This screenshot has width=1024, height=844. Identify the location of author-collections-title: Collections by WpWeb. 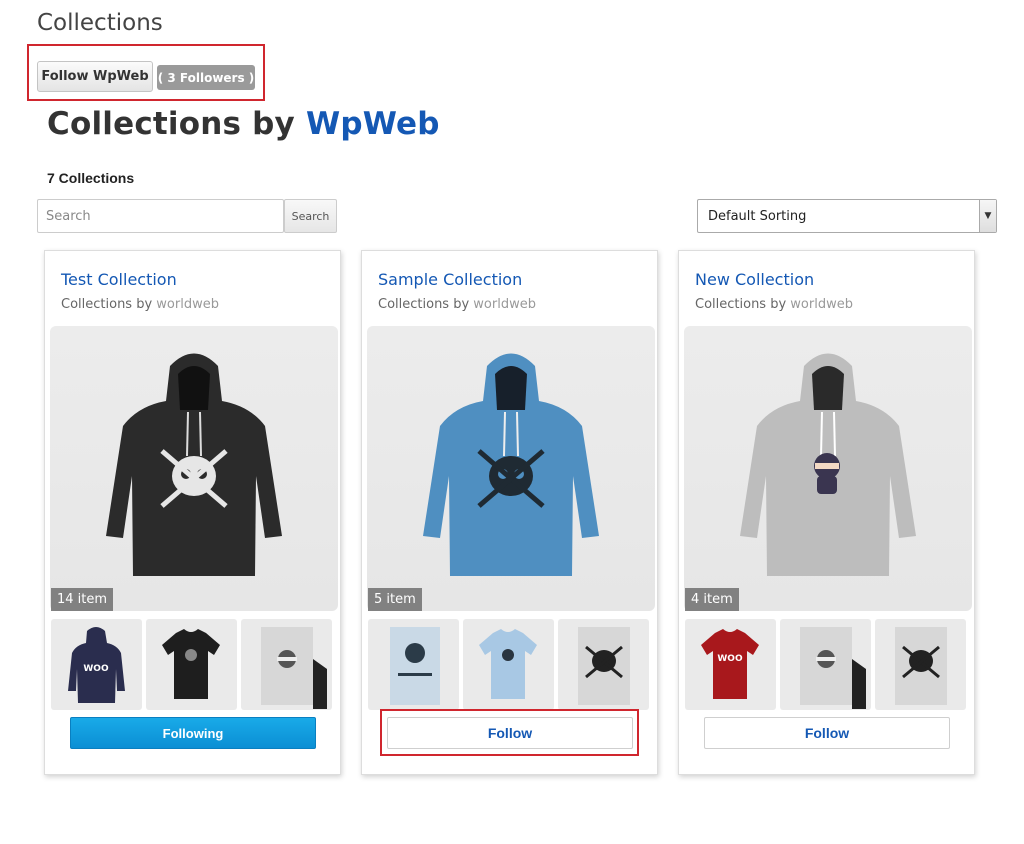
(243, 124).